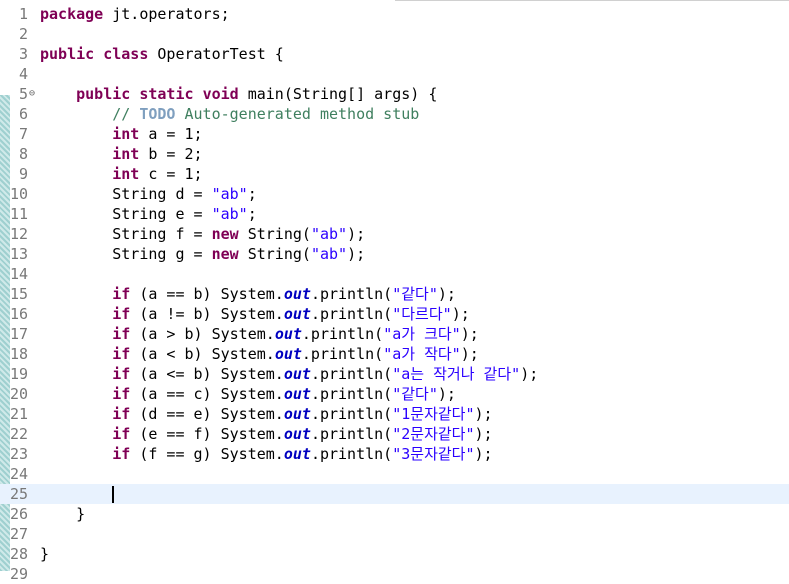 The width and height of the screenshot is (789, 584). What do you see at coordinates (18, 454) in the screenshot?
I see `line-number: 23` at bounding box center [18, 454].